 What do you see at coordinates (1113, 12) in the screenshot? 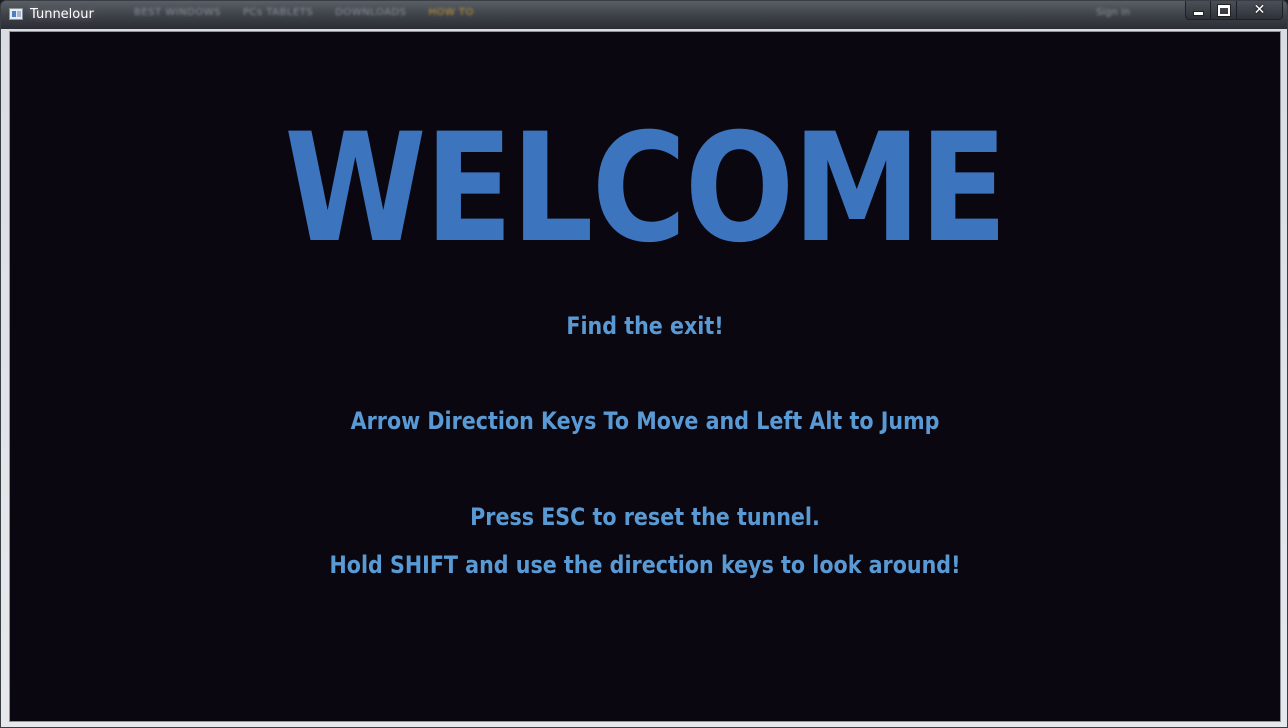
I see `background-signin: Sign in` at bounding box center [1113, 12].